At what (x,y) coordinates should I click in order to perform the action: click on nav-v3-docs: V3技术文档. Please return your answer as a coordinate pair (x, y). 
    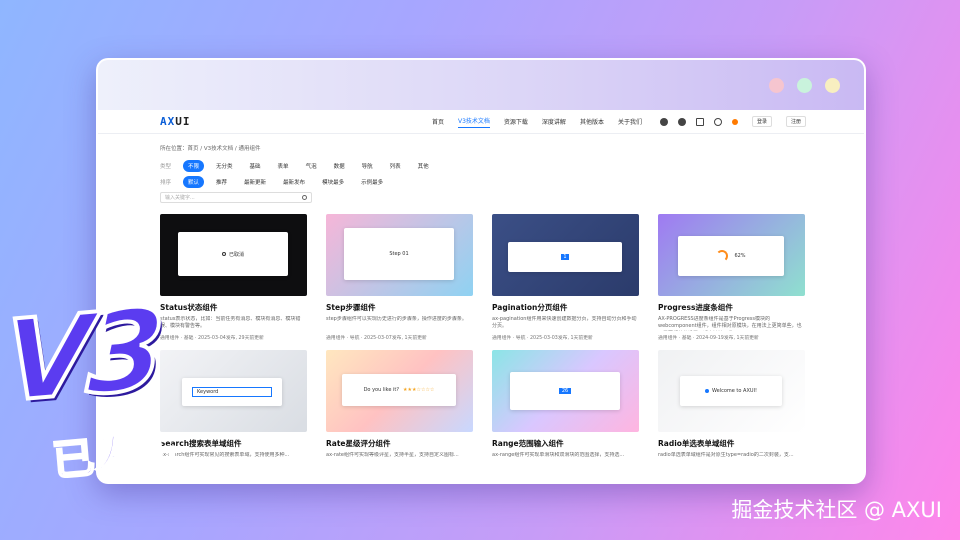
    Looking at the image, I should click on (473, 122).